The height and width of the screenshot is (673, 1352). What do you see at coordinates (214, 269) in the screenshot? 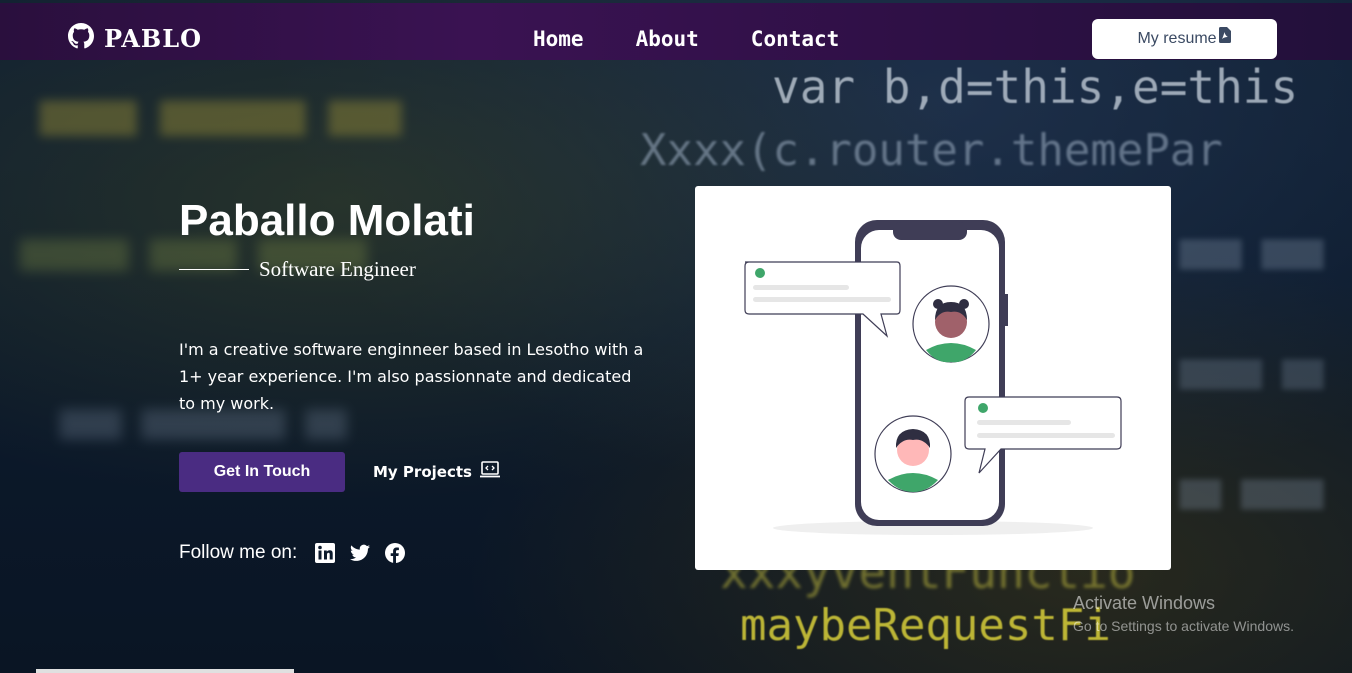
I see `role-divider` at bounding box center [214, 269].